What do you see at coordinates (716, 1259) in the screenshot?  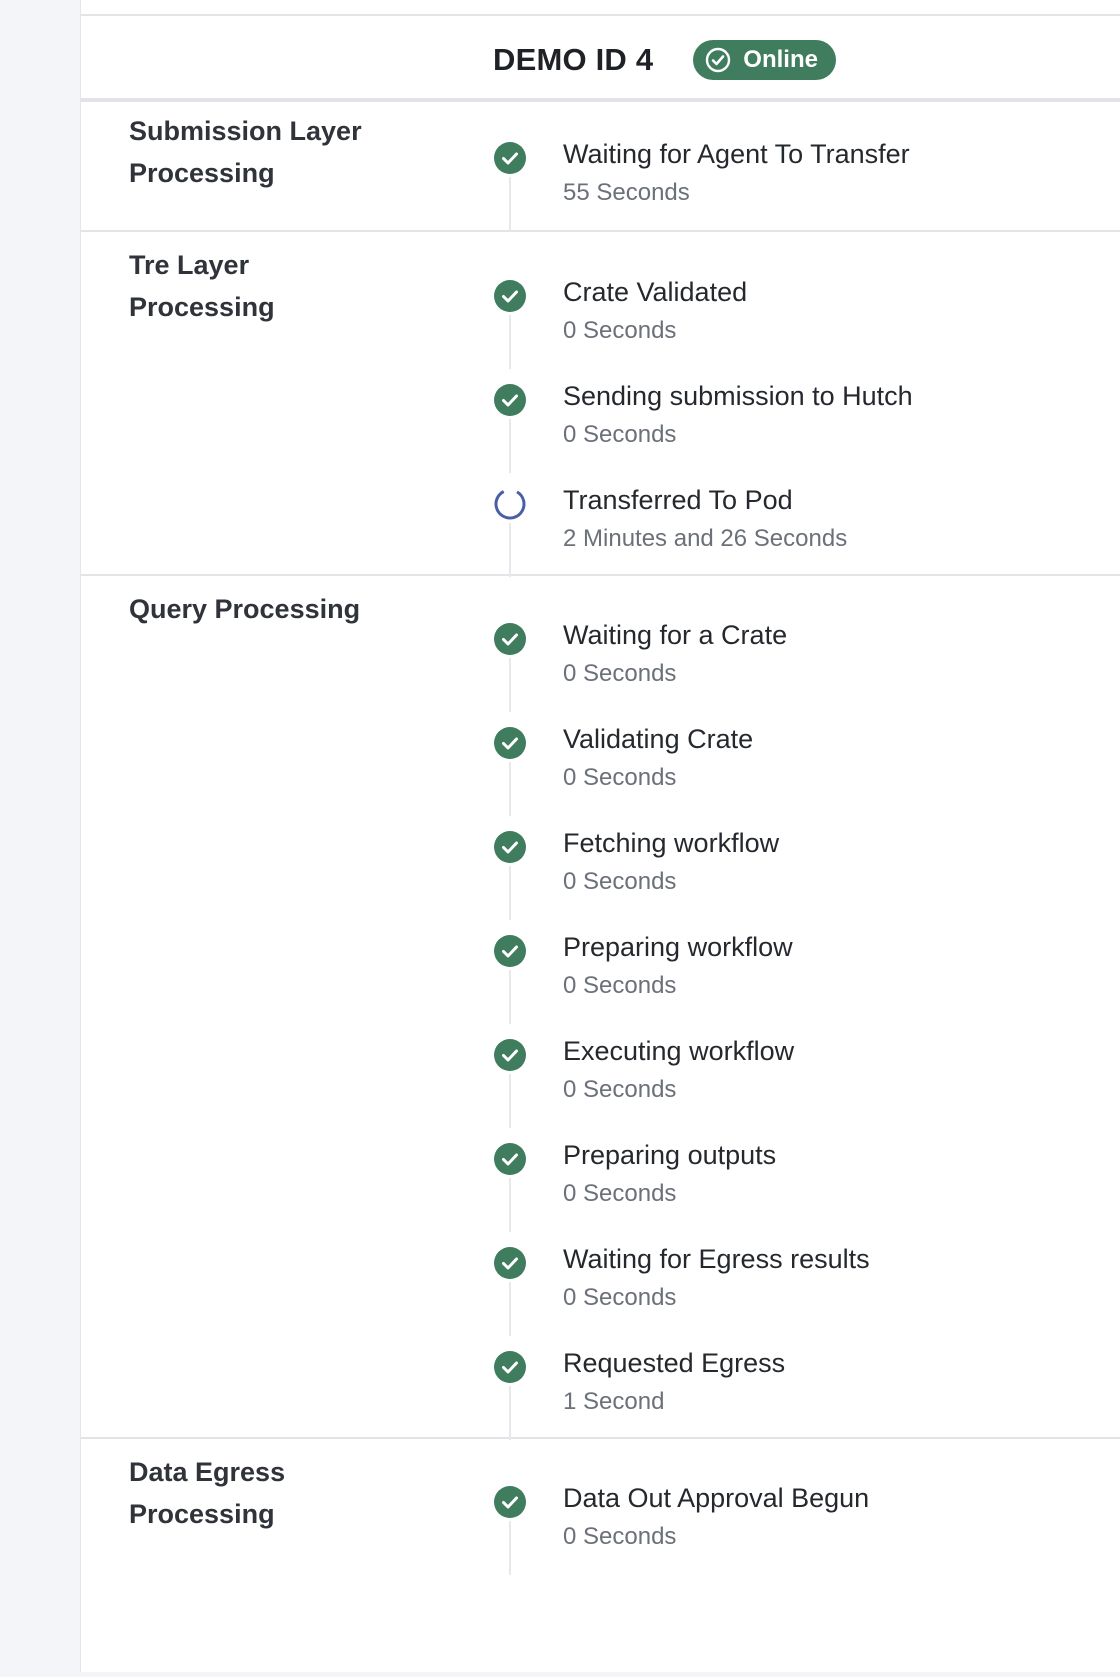 I see `step-label: Waiting for Egress results` at bounding box center [716, 1259].